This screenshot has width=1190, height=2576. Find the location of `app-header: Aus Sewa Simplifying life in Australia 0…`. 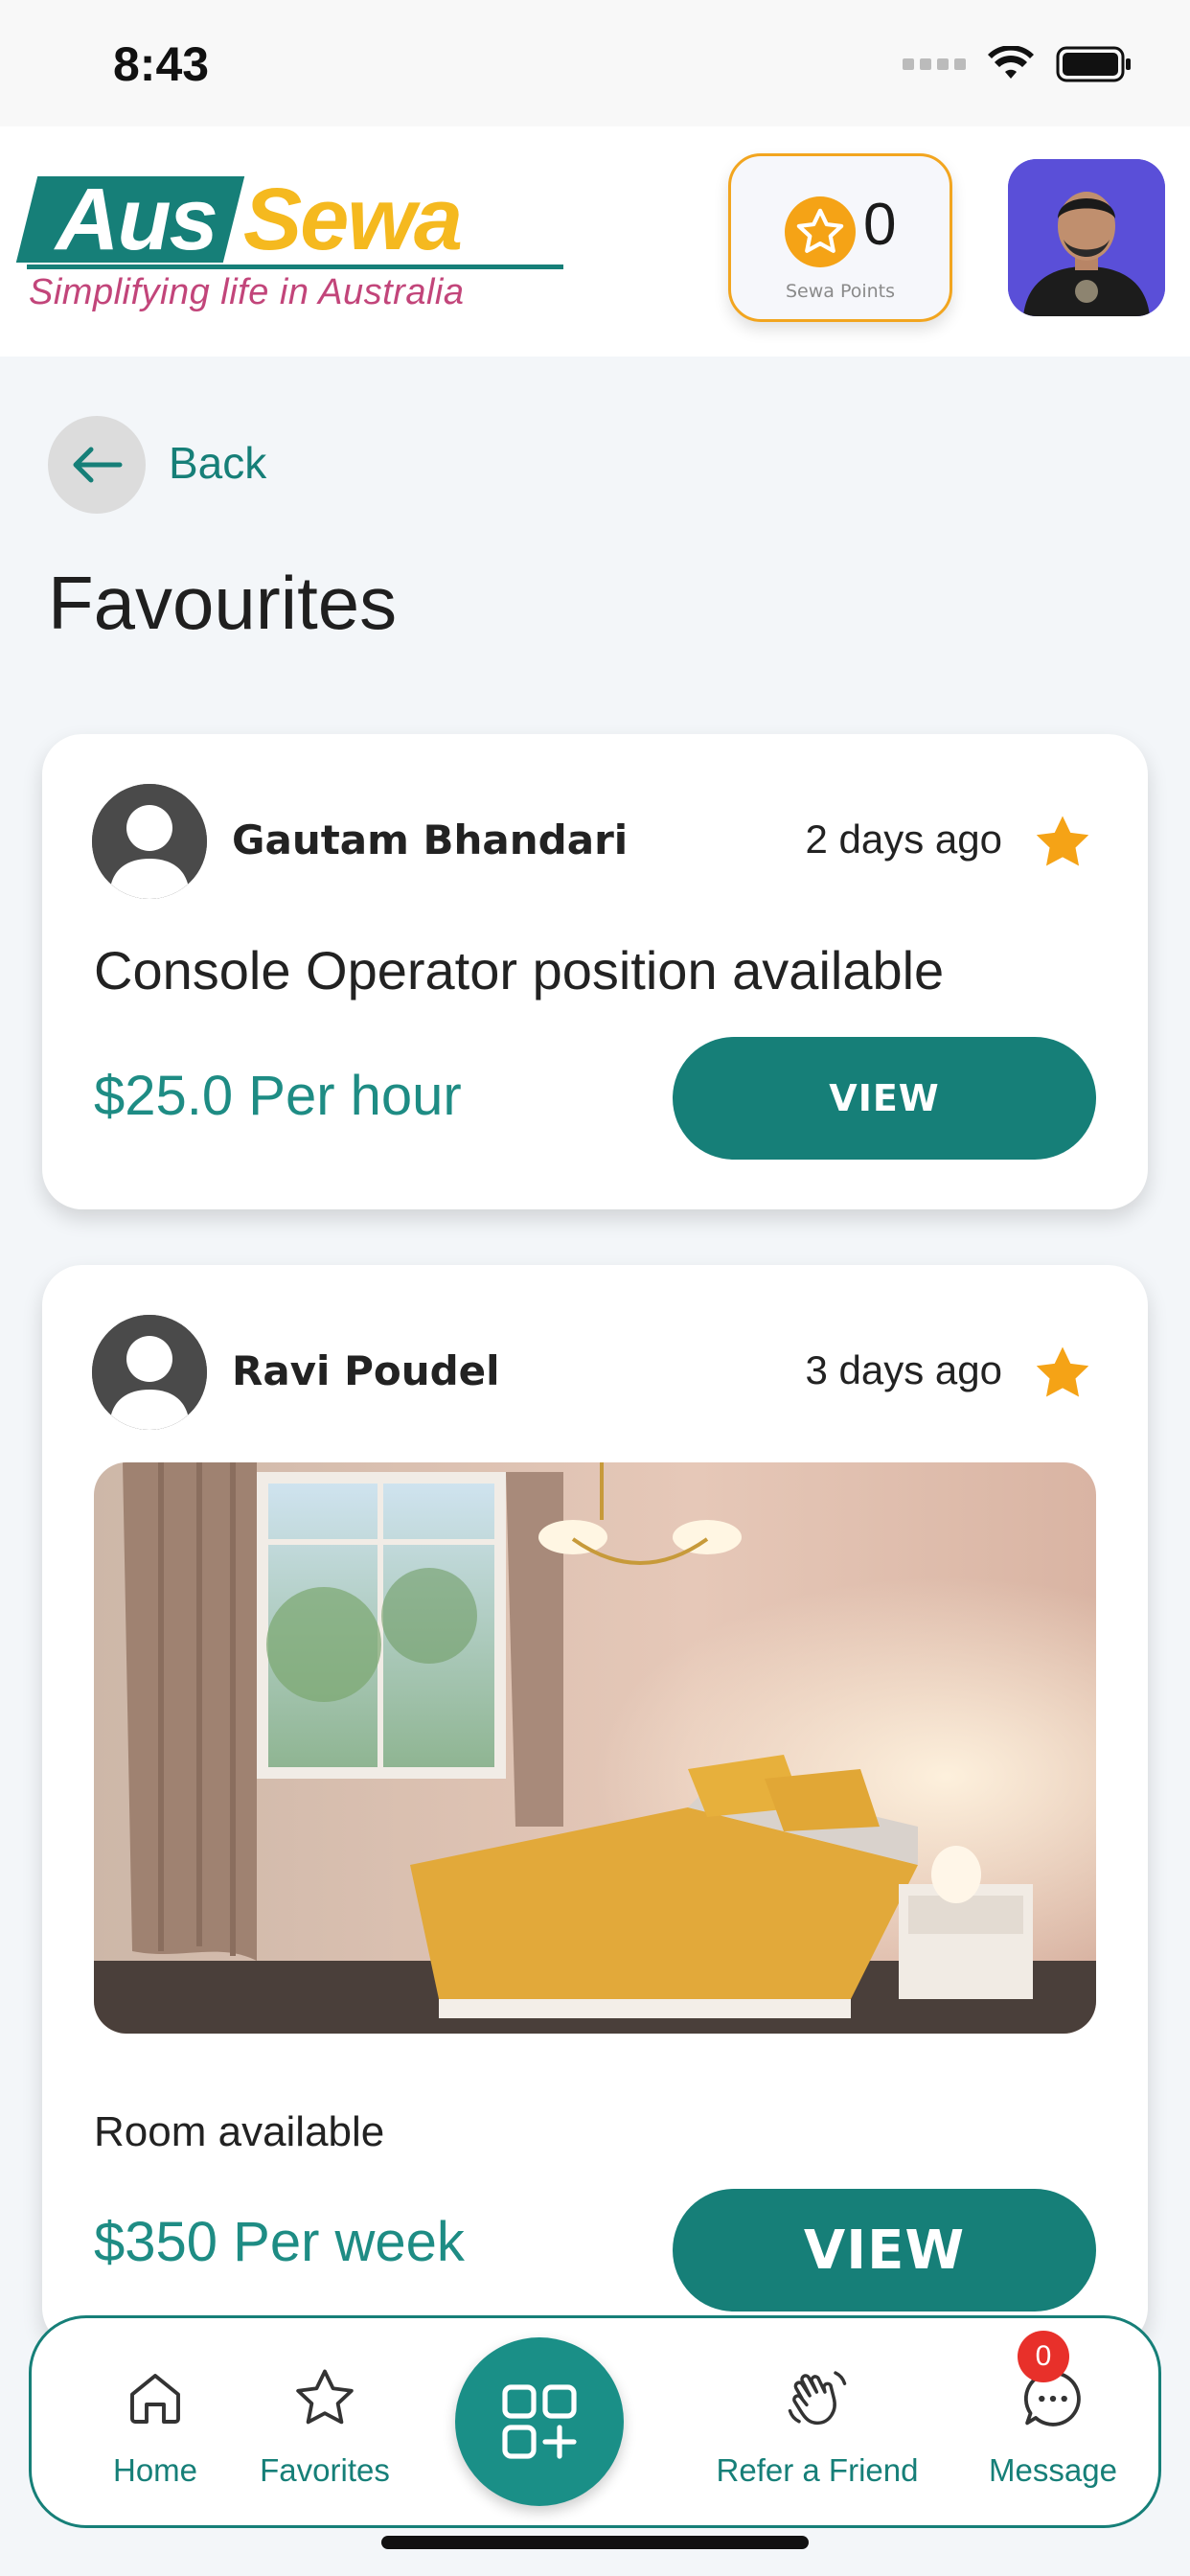

app-header: Aus Sewa Simplifying life in Australia 0… is located at coordinates (595, 241).